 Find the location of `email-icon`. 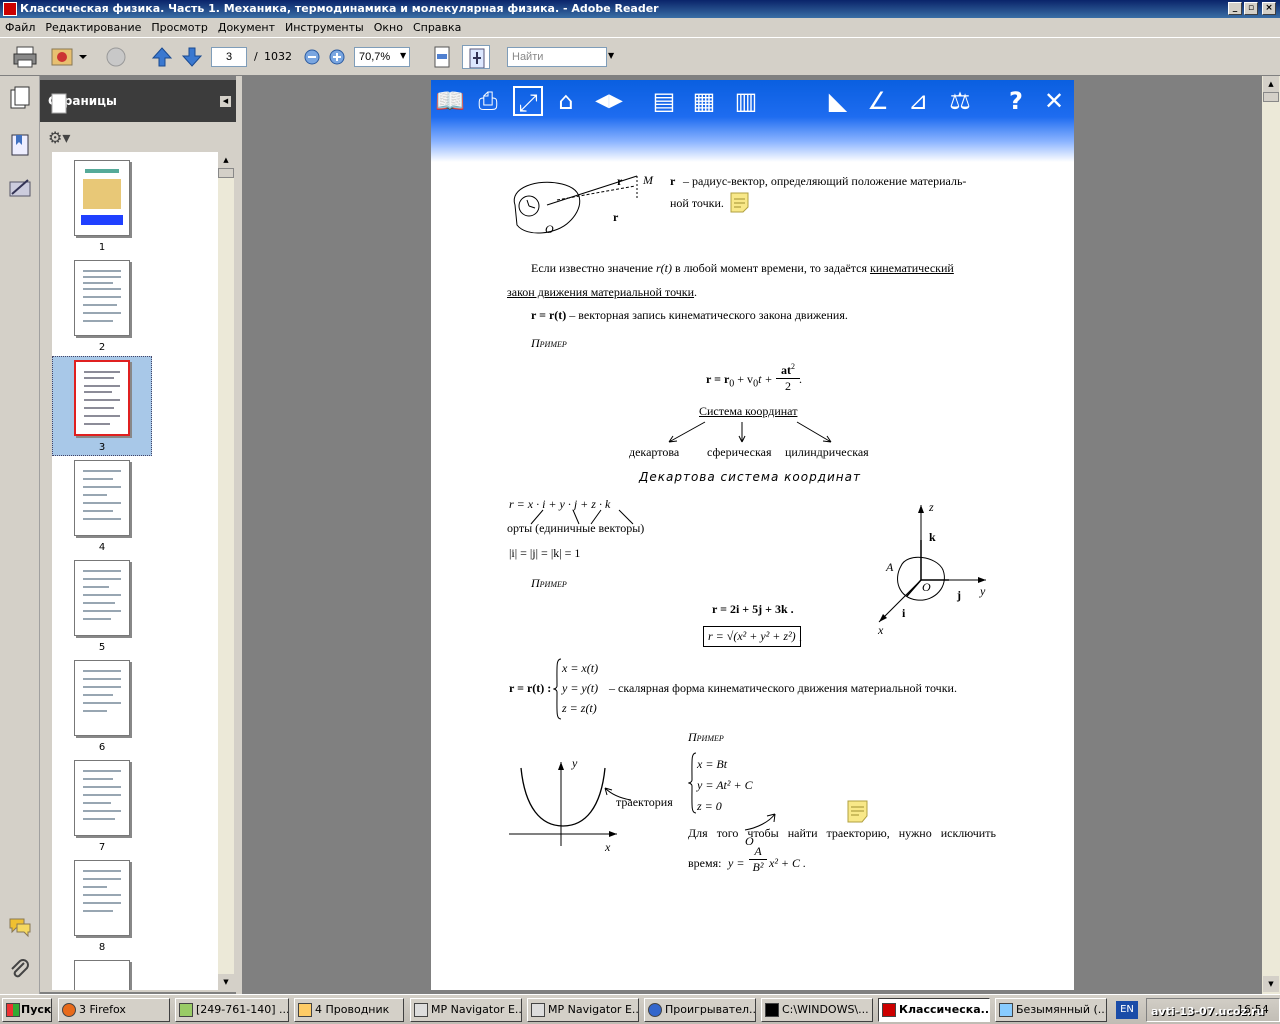

email-icon is located at coordinates (68, 57).